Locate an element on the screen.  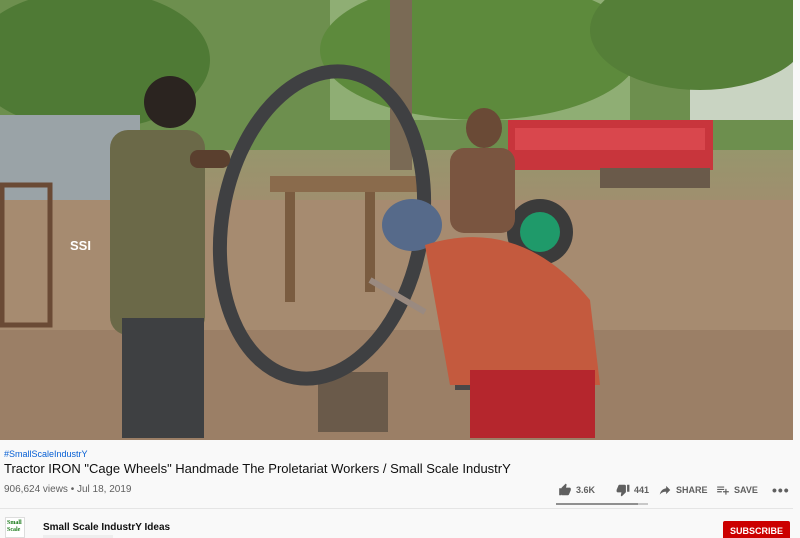
sentiment-bar-fill is located at coordinates (597, 504).